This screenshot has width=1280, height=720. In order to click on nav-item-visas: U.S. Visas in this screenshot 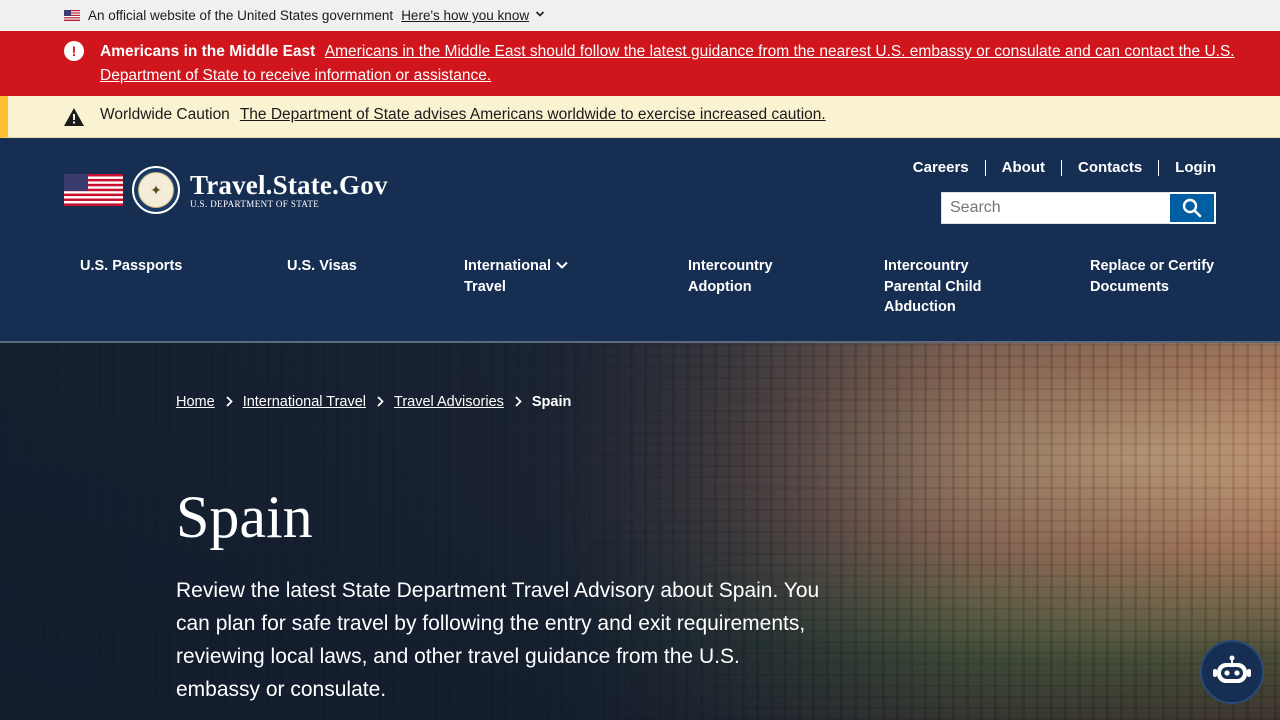, I will do `click(322, 266)`.